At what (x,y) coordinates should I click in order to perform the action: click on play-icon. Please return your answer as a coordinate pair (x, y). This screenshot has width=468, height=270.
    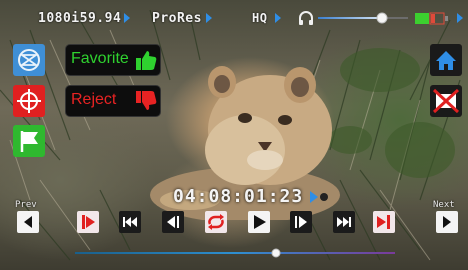
    Looking at the image, I should click on (260, 222).